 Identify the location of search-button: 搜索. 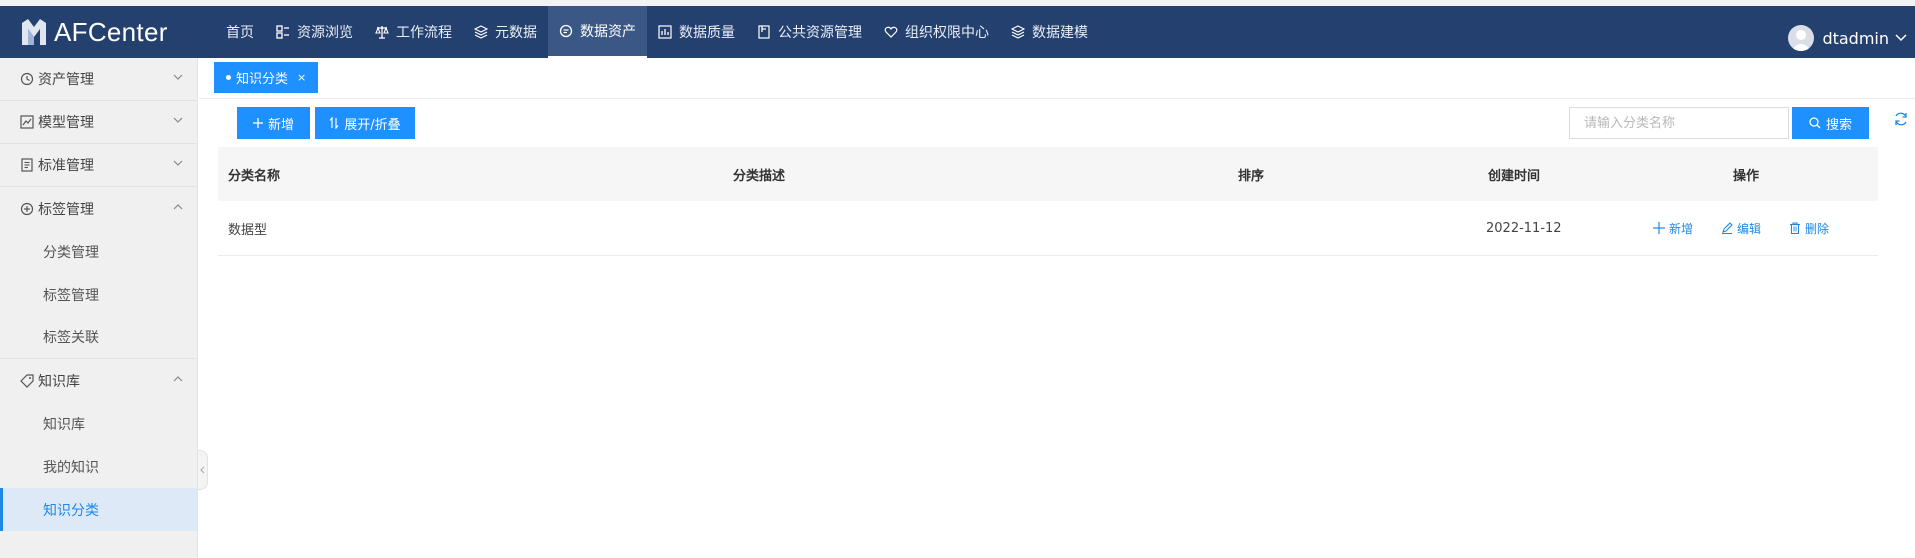
(1830, 123).